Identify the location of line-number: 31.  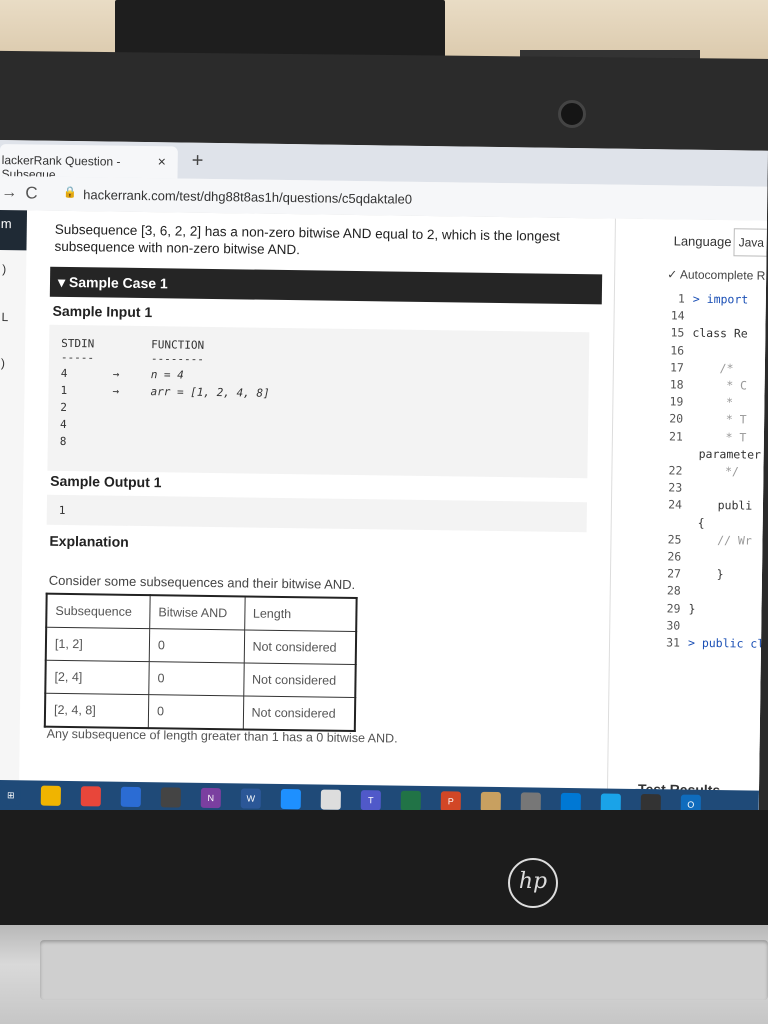
(673, 642).